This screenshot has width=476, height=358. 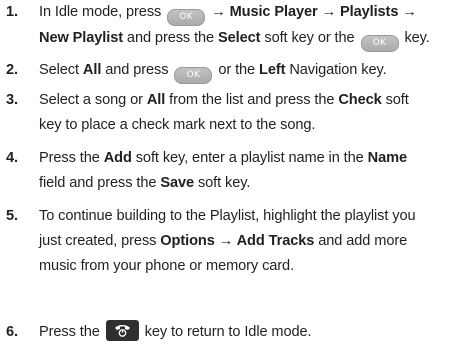 What do you see at coordinates (226, 332) in the screenshot?
I see `text-run: key to return to Idle mode.` at bounding box center [226, 332].